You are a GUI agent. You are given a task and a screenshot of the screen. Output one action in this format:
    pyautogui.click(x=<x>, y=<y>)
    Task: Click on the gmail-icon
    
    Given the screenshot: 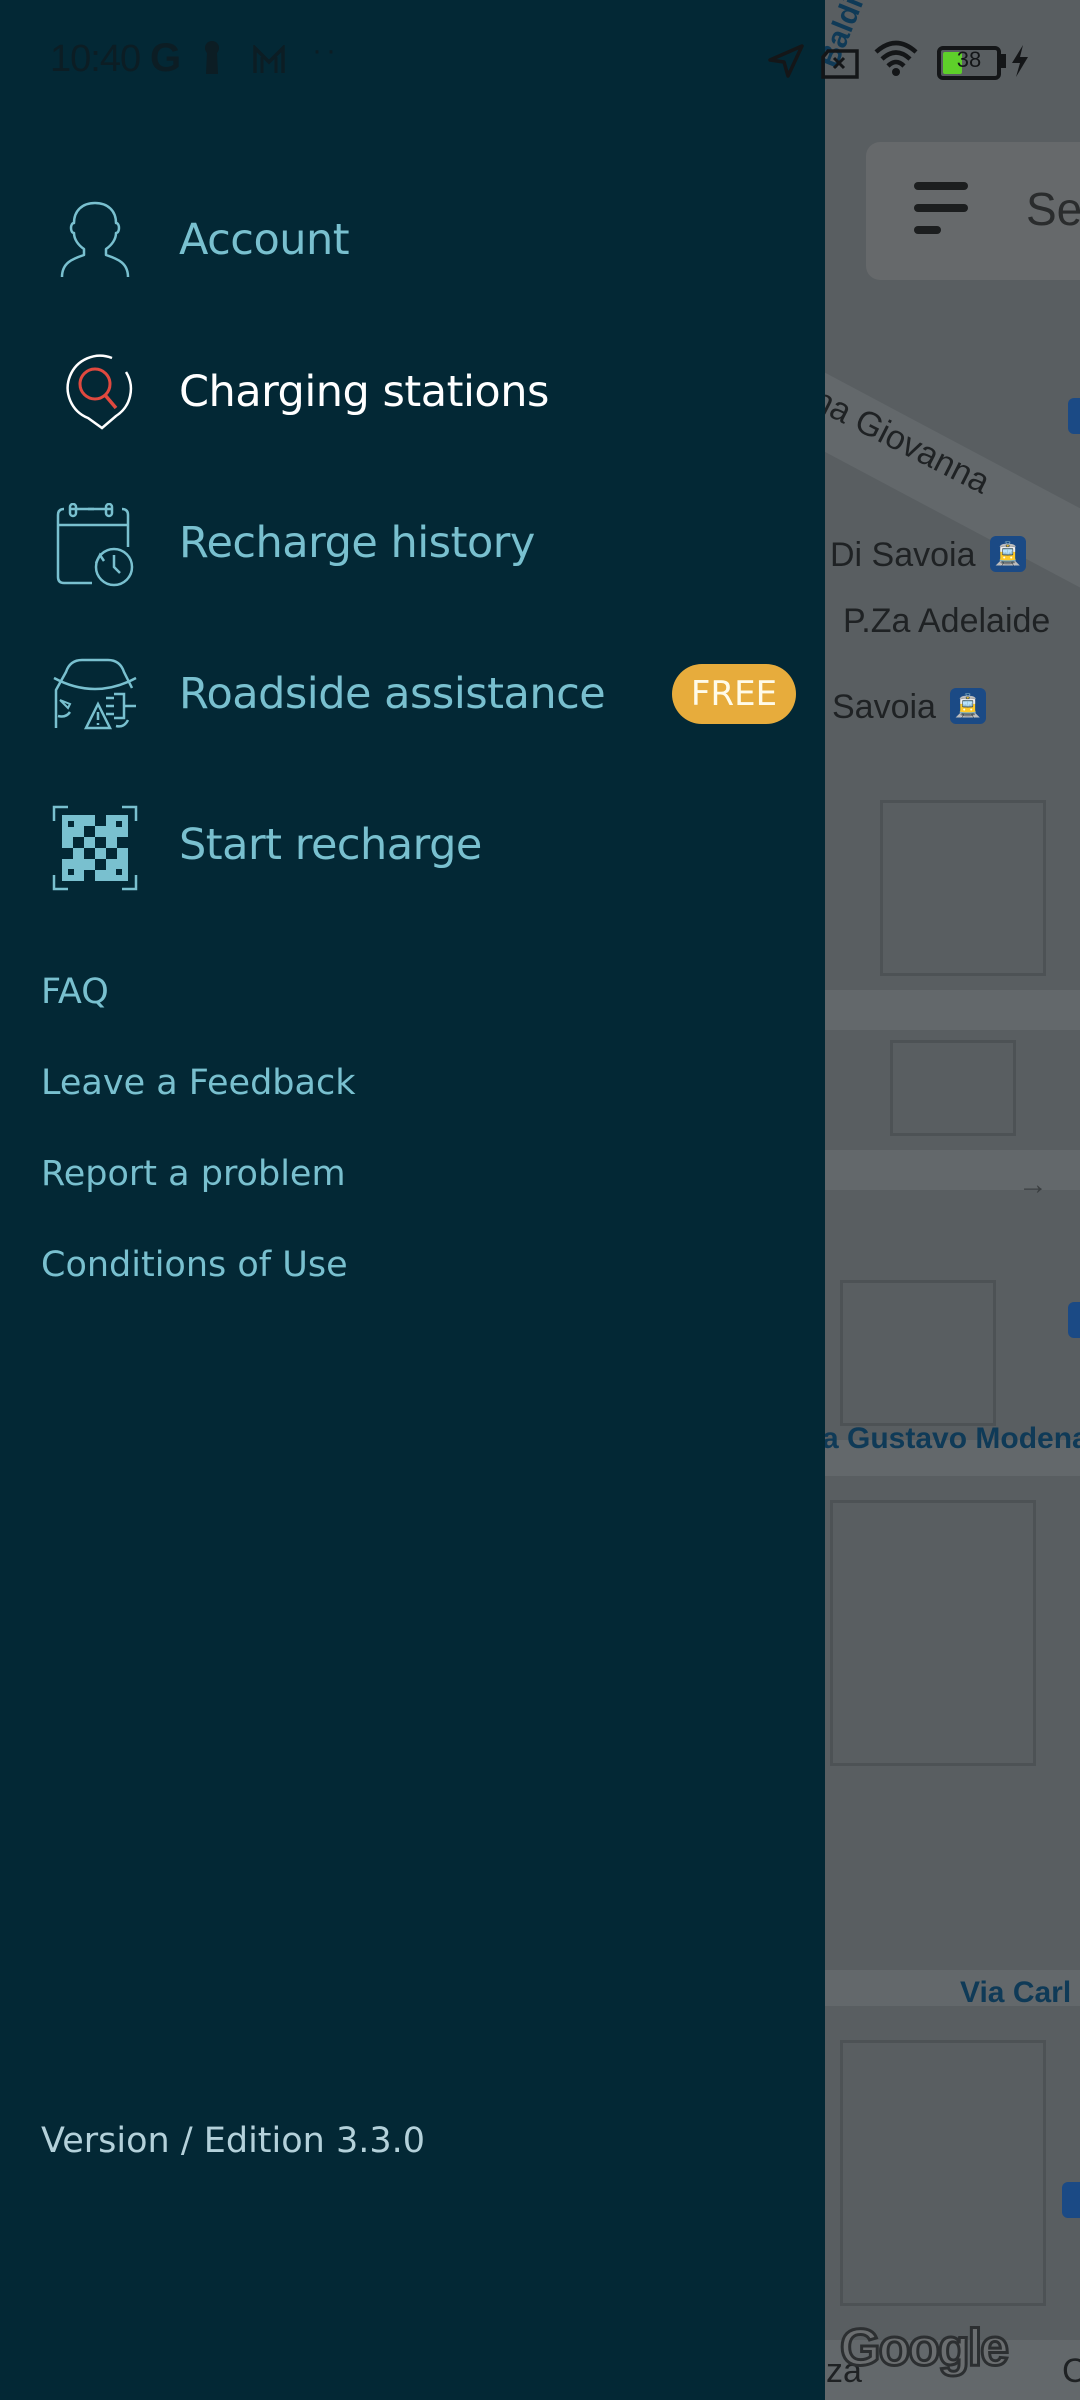 What is the action you would take?
    pyautogui.click(x=269, y=63)
    